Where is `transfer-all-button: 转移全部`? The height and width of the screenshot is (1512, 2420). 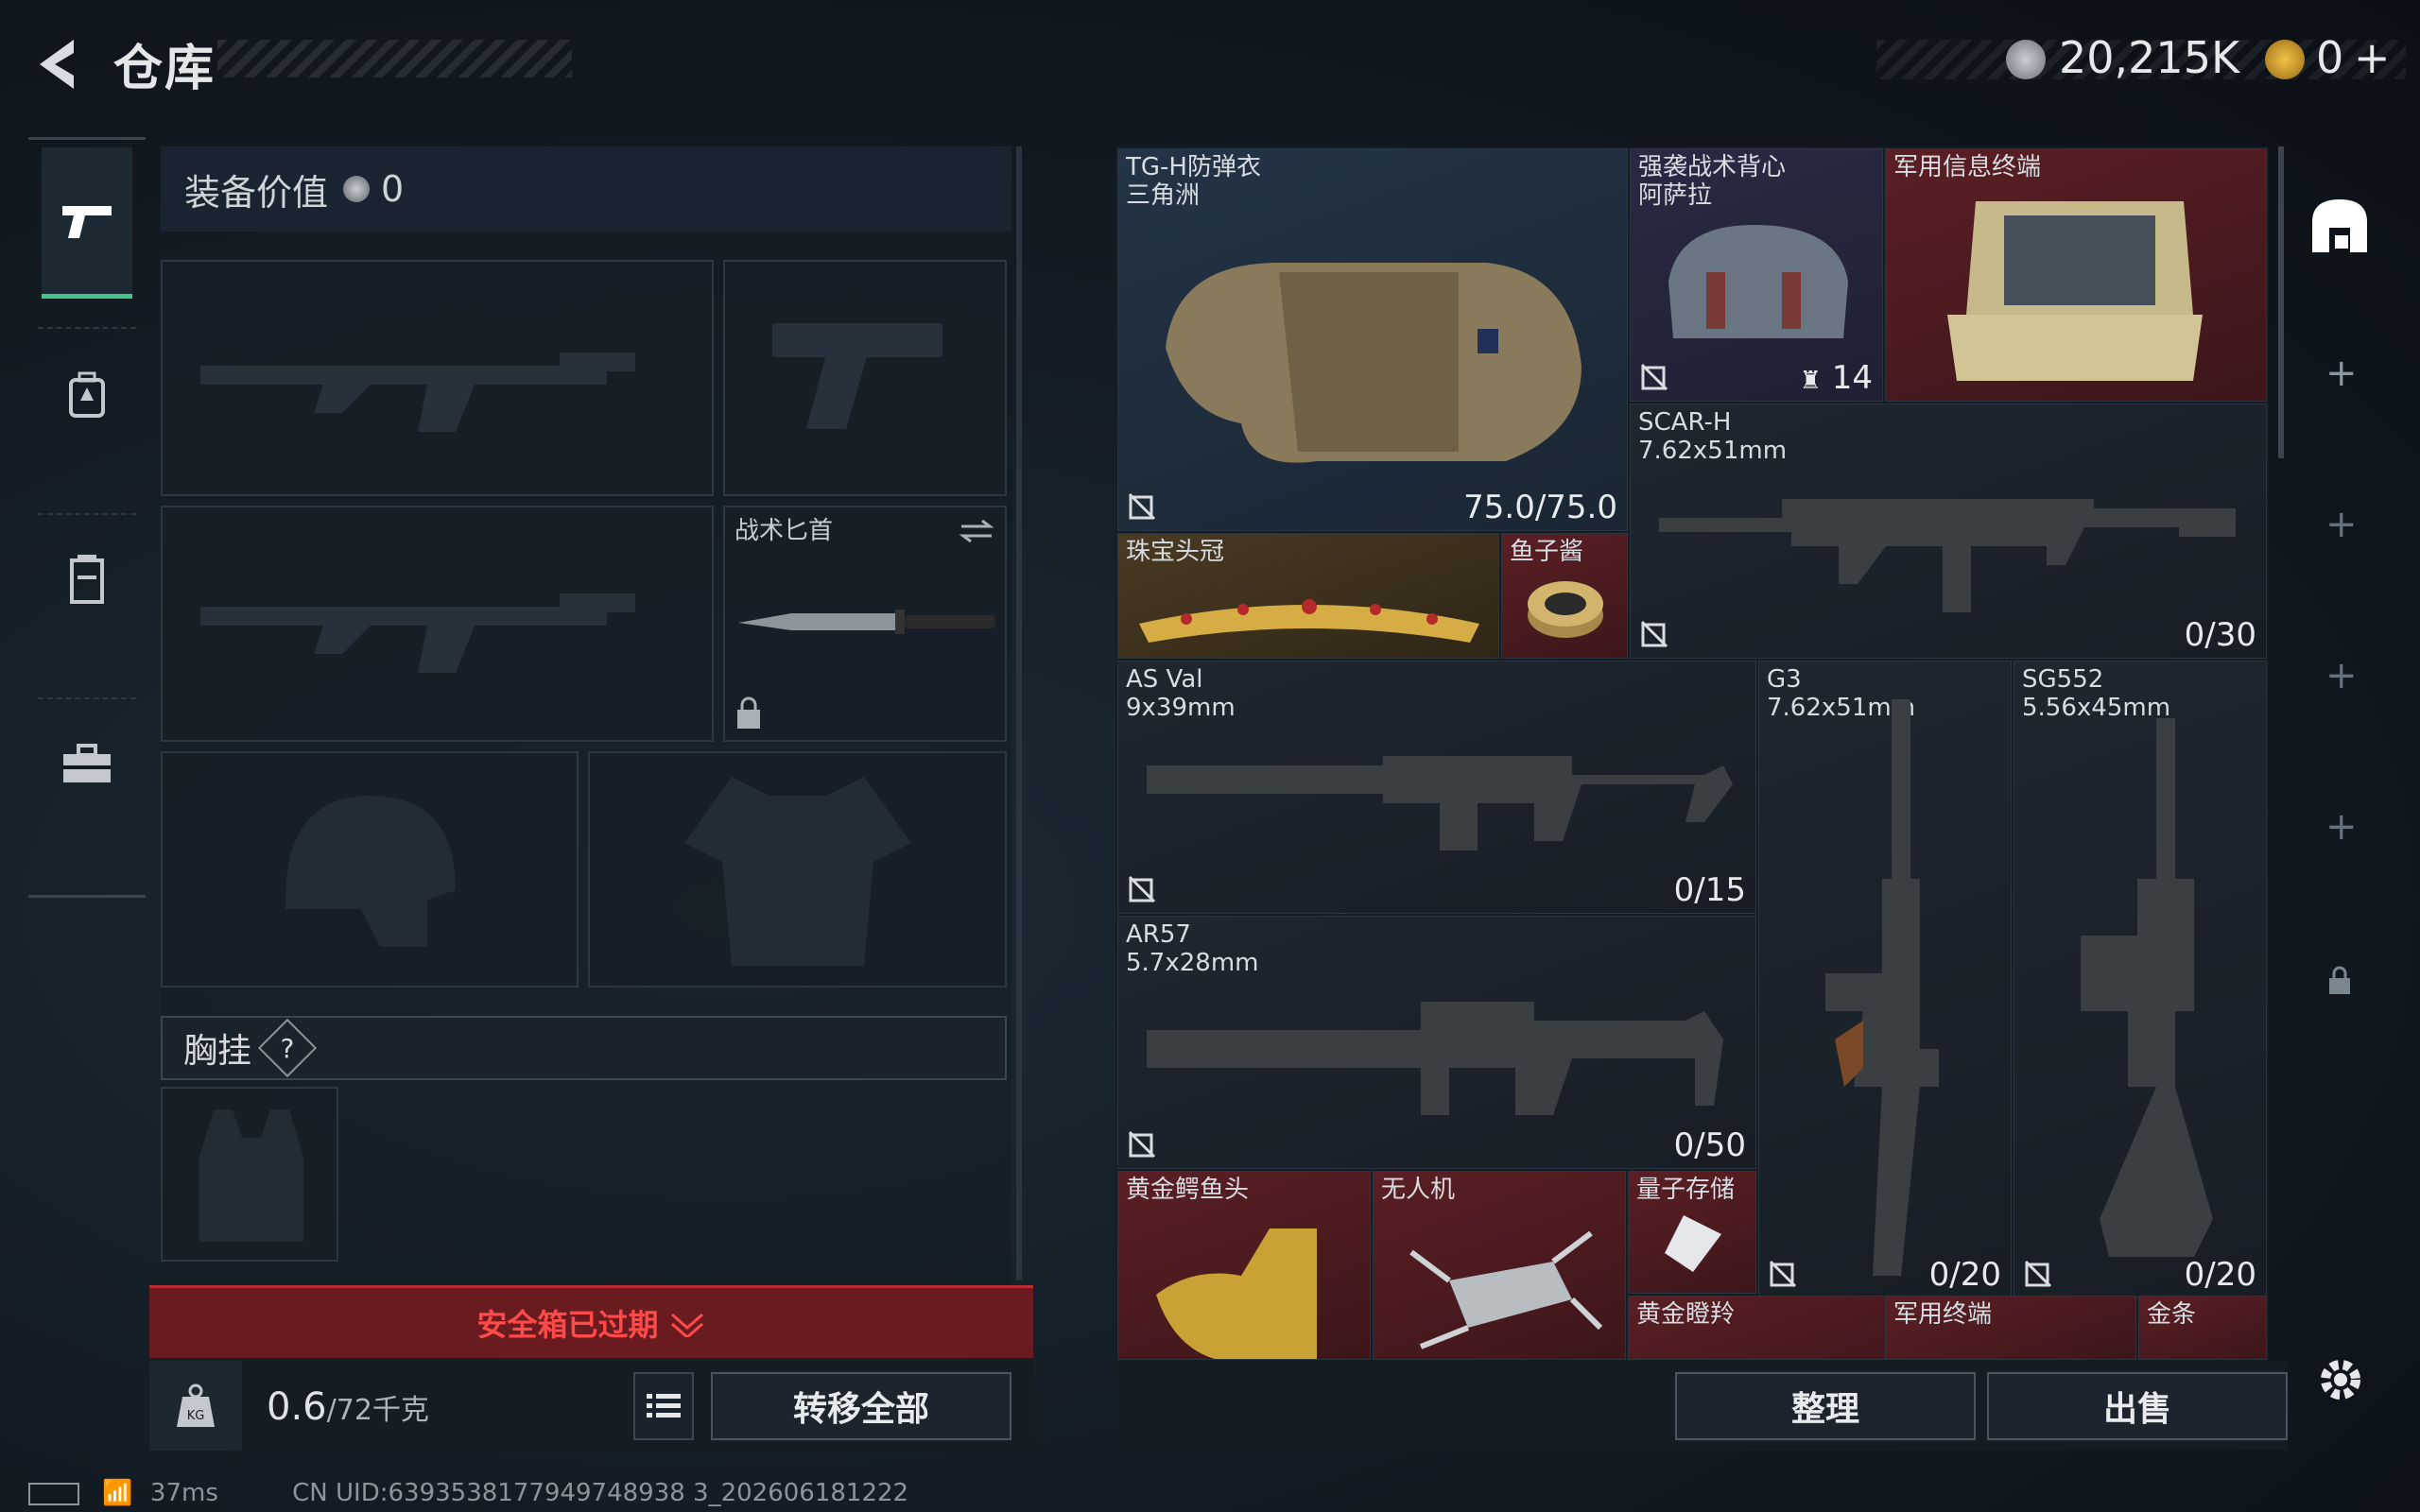 transfer-all-button: 转移全部 is located at coordinates (861, 1406).